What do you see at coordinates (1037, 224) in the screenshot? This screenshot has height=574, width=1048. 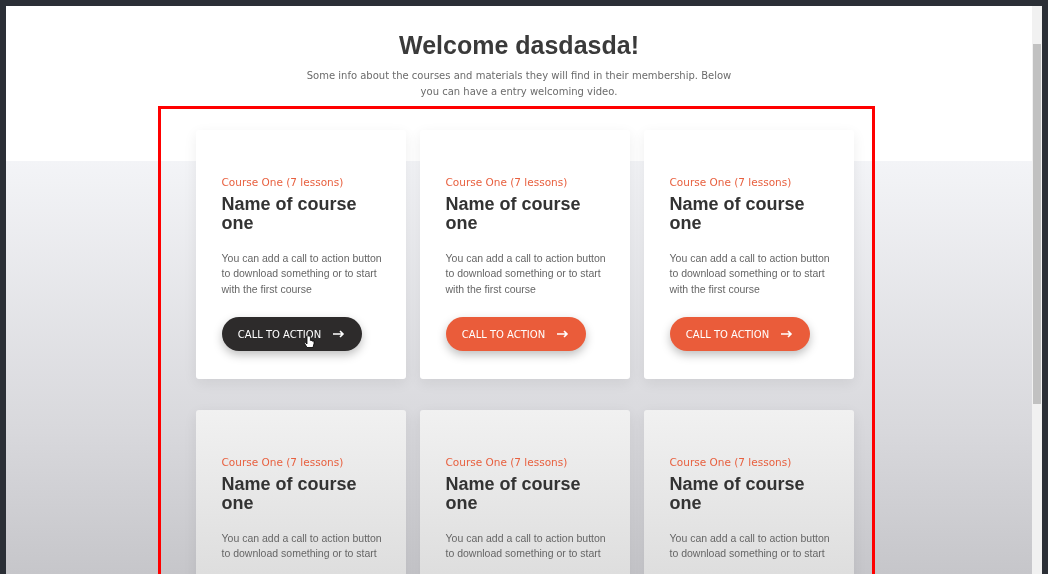 I see `scrollbar-thumb` at bounding box center [1037, 224].